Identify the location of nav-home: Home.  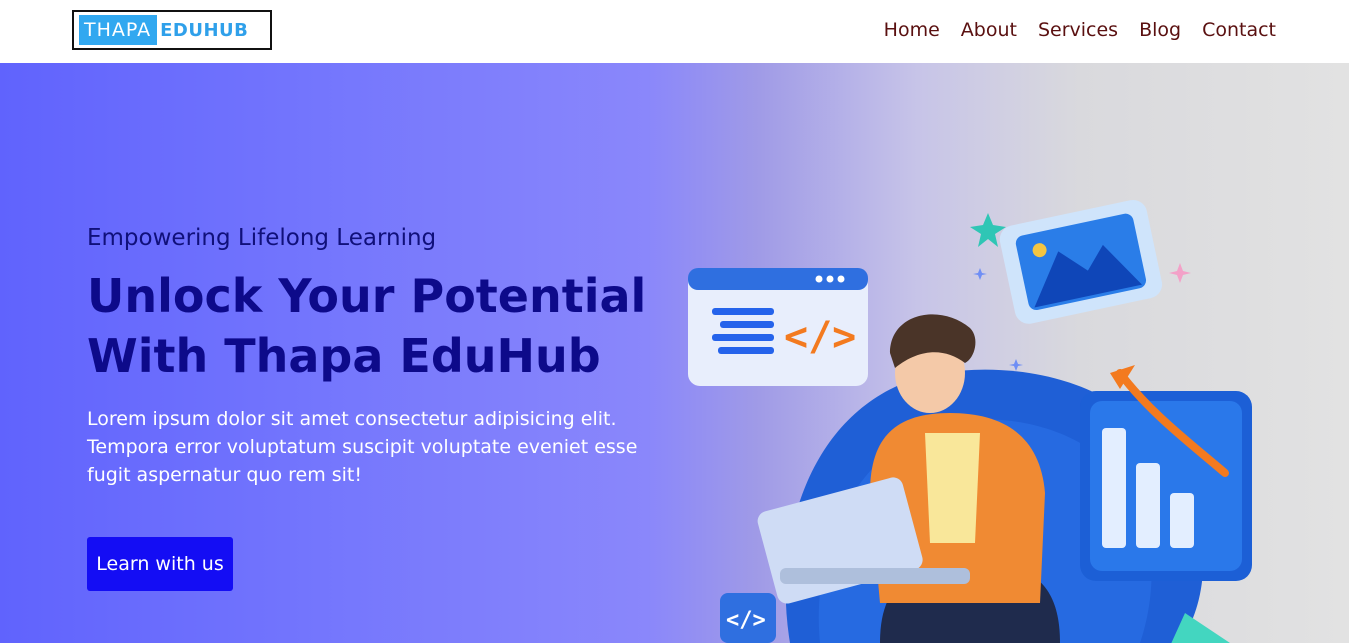
(912, 30).